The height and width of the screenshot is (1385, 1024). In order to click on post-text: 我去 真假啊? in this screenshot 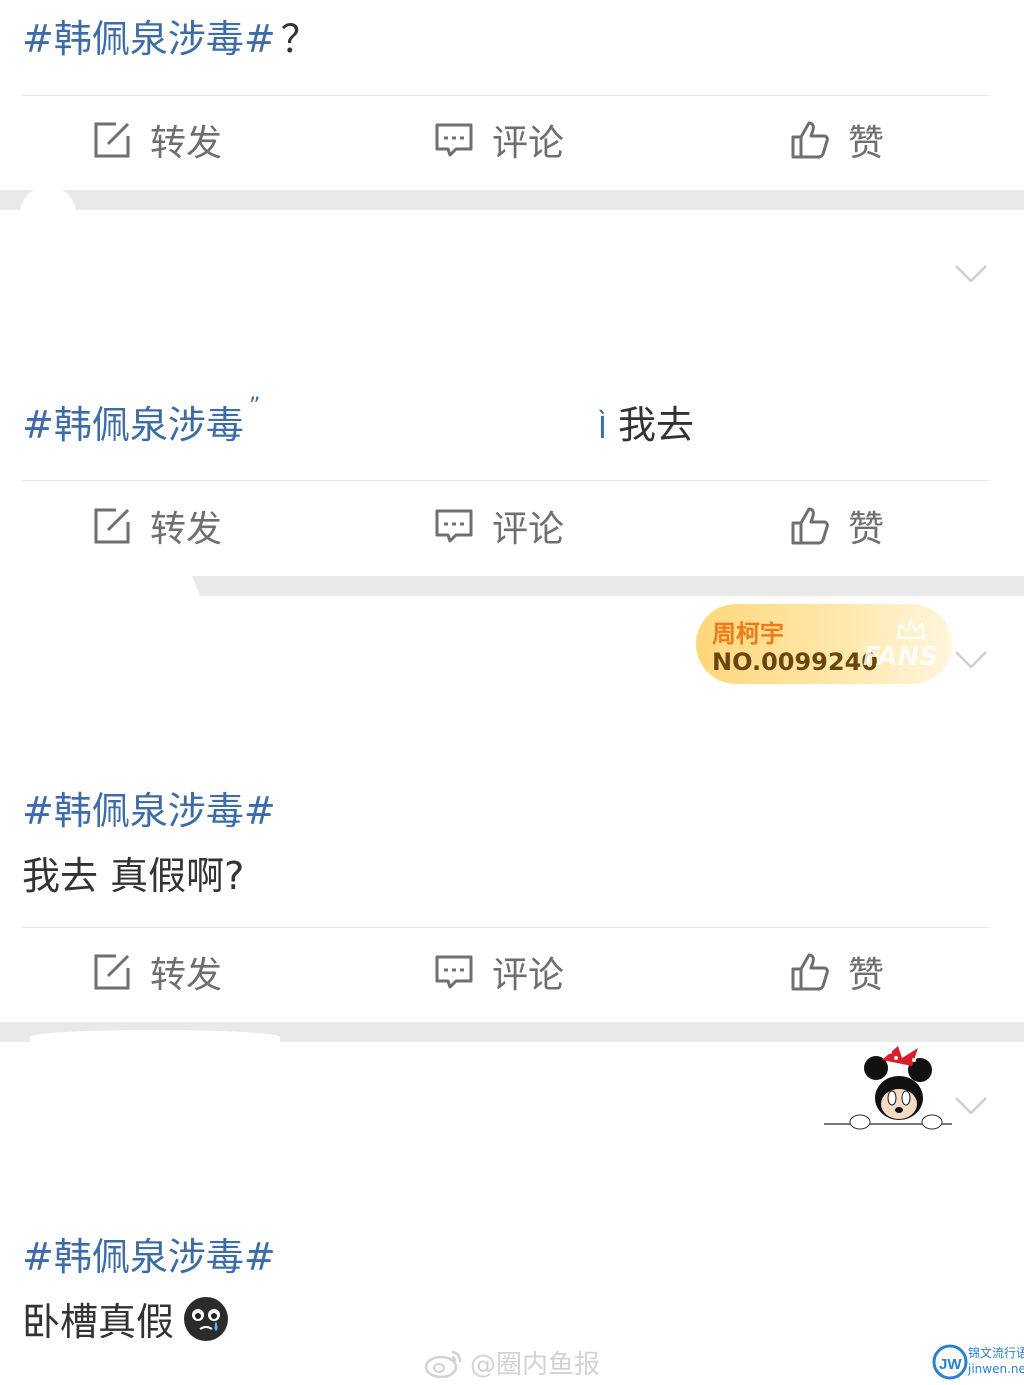, I will do `click(133, 876)`.